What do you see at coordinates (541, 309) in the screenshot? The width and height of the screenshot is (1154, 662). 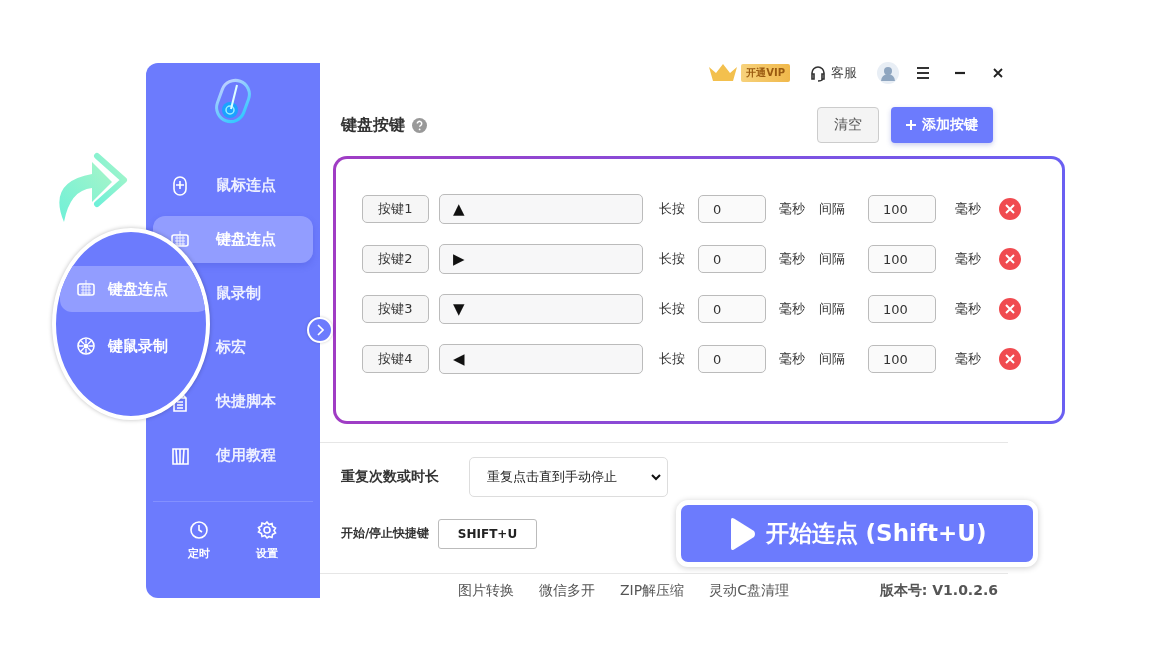 I see `key-field: ▼` at bounding box center [541, 309].